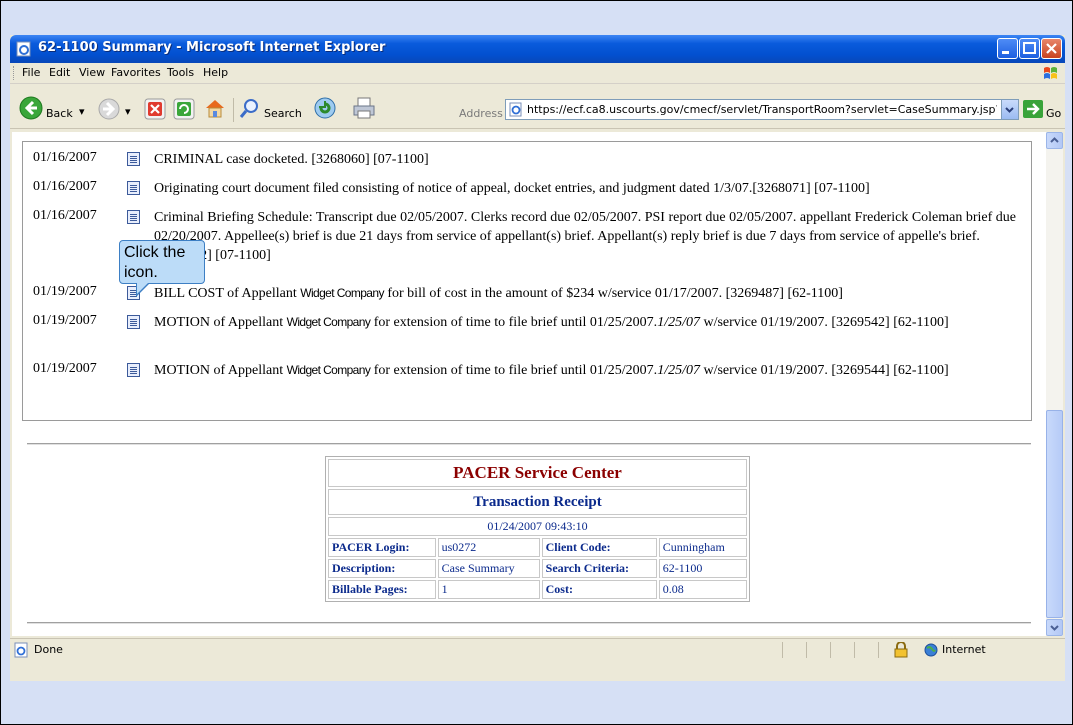 The height and width of the screenshot is (725, 1073). Describe the element at coordinates (702, 547) in the screenshot. I see `receipt-value: Cunningham` at that location.